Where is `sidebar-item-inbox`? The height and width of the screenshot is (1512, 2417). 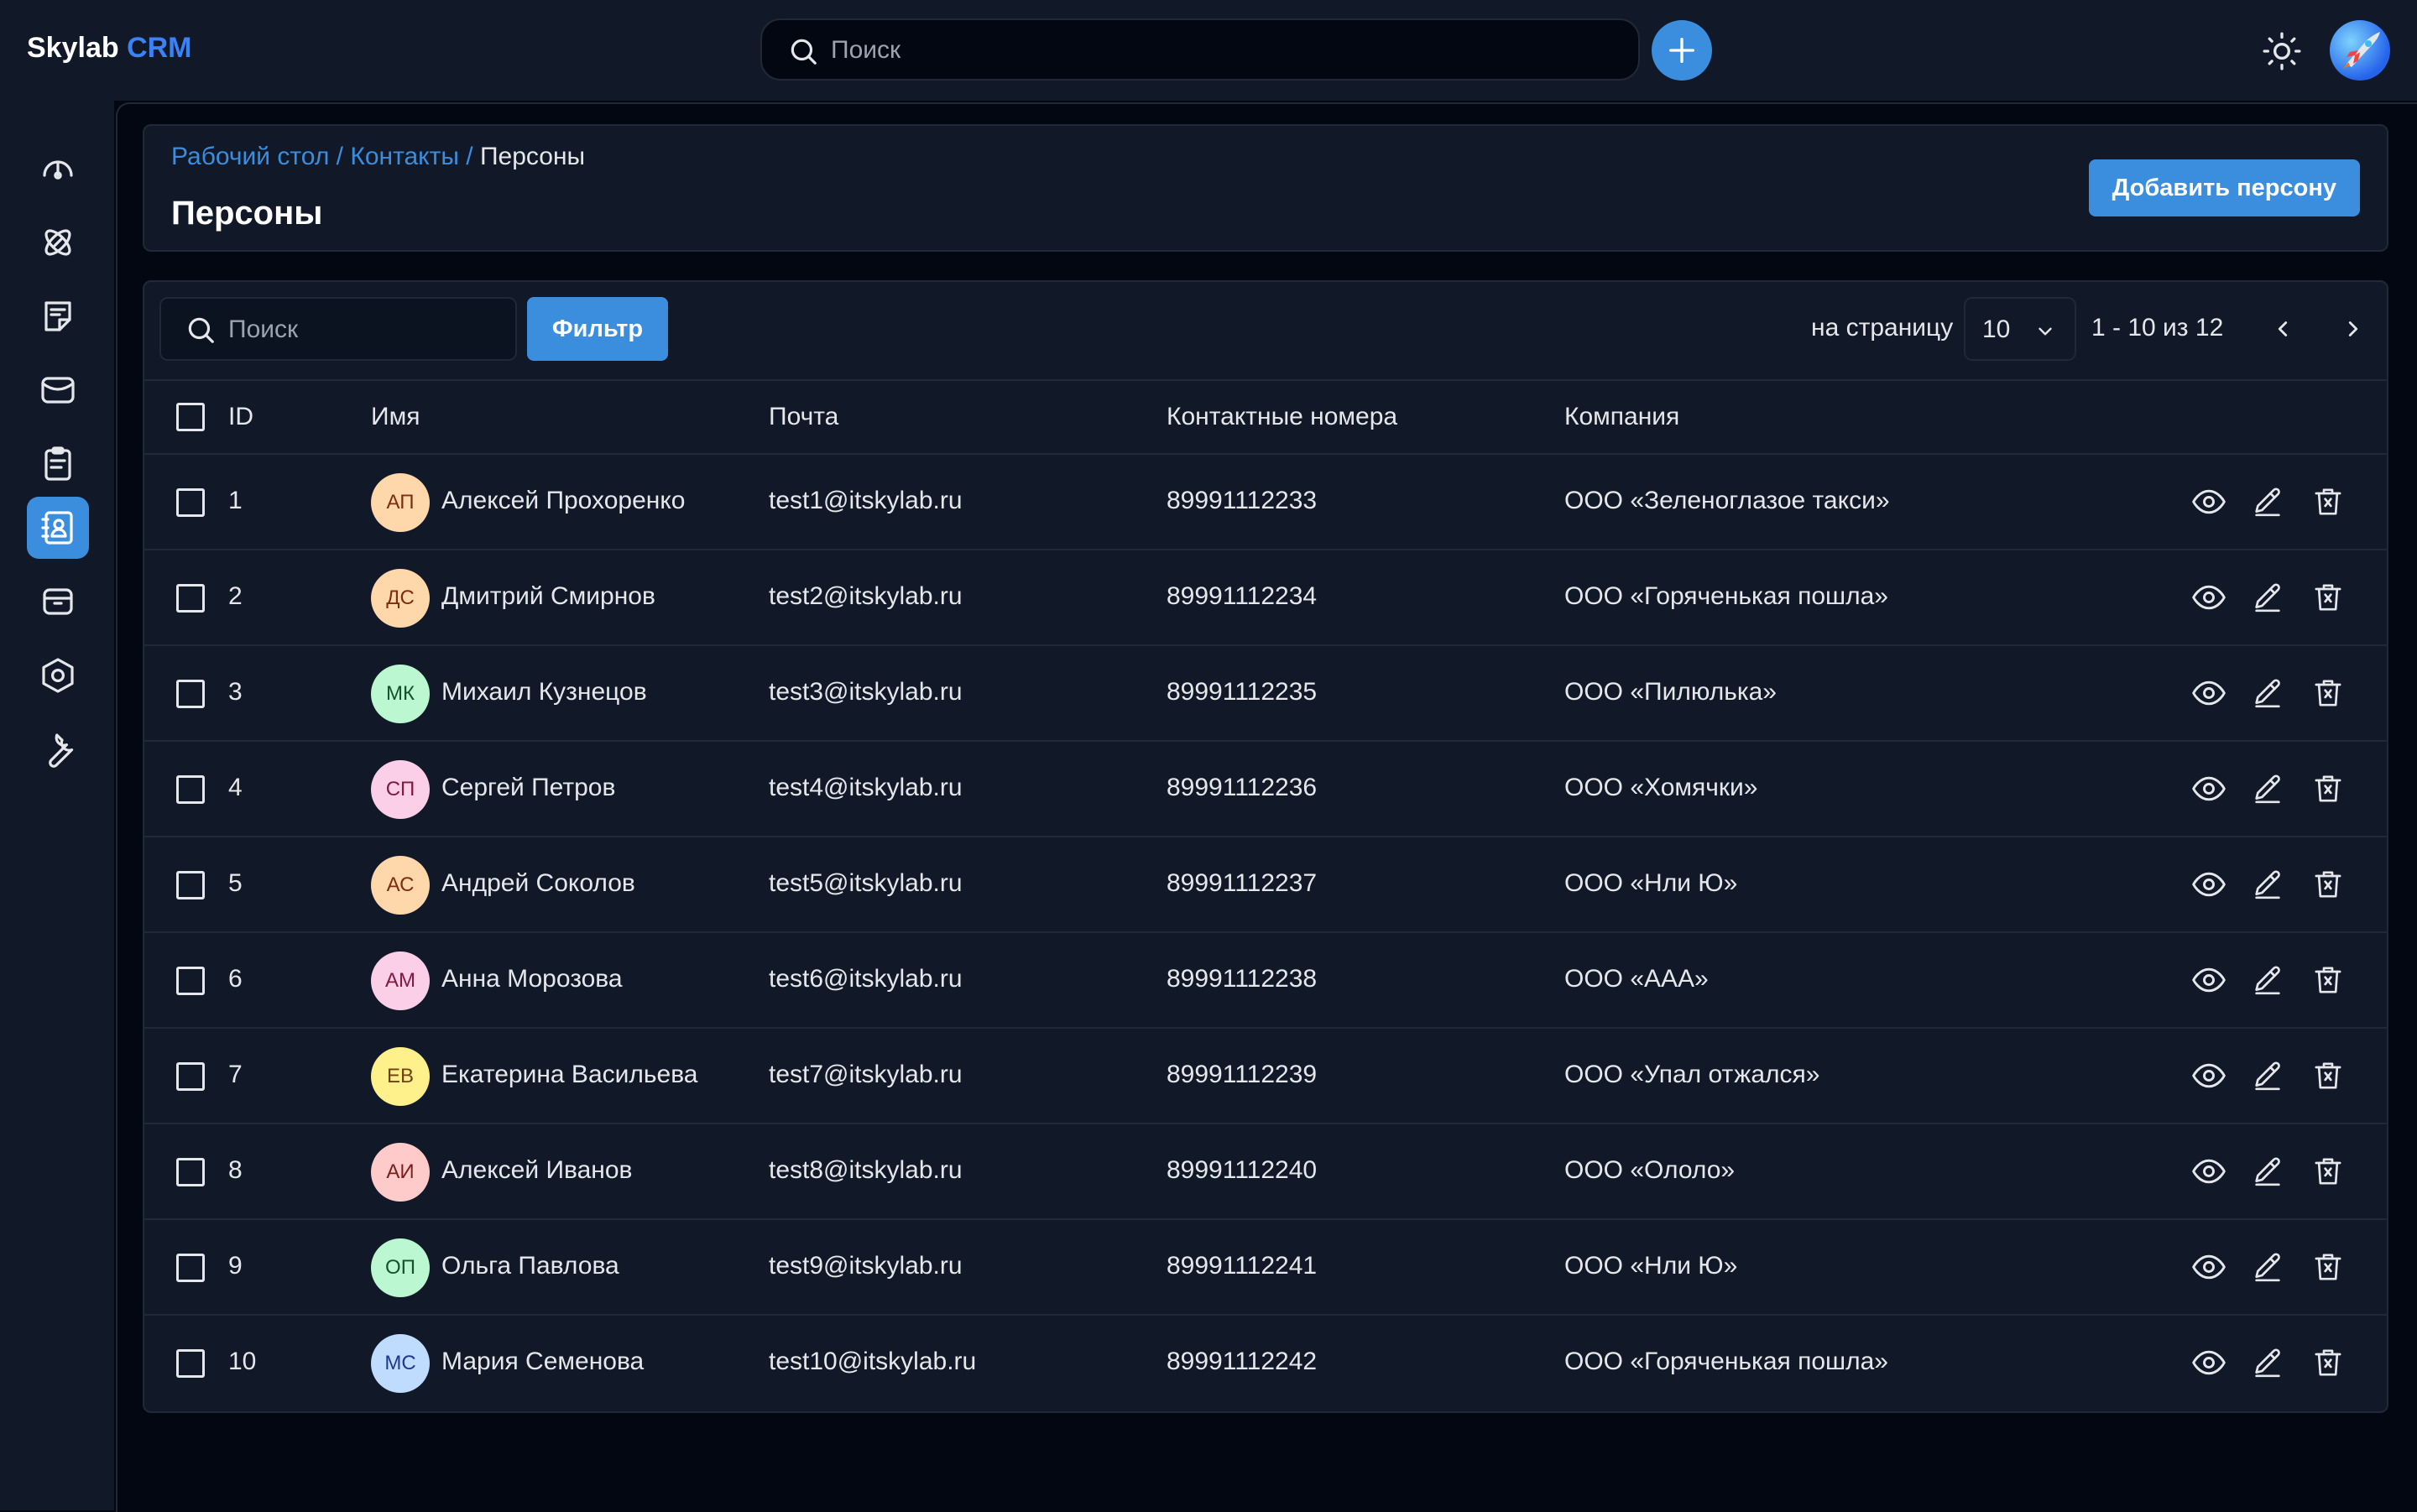
sidebar-item-inbox is located at coordinates (58, 390).